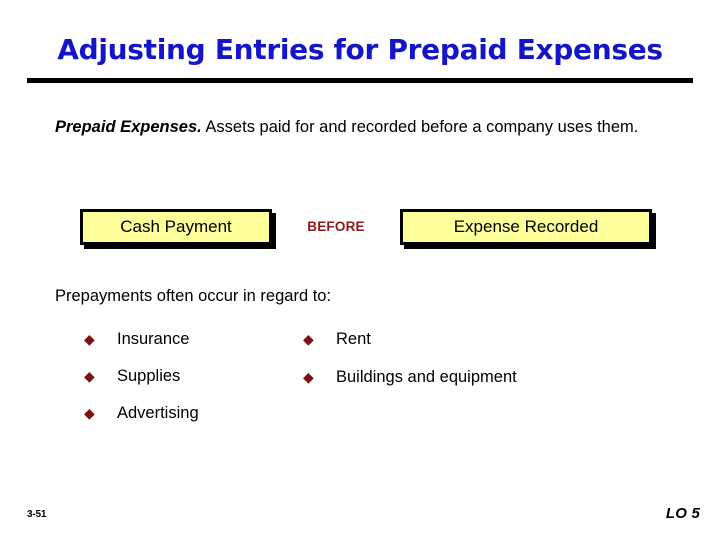 This screenshot has width=720, height=540. What do you see at coordinates (193, 296) in the screenshot?
I see `prepayments-intro-text: Prepayments often occur in regard to:` at bounding box center [193, 296].